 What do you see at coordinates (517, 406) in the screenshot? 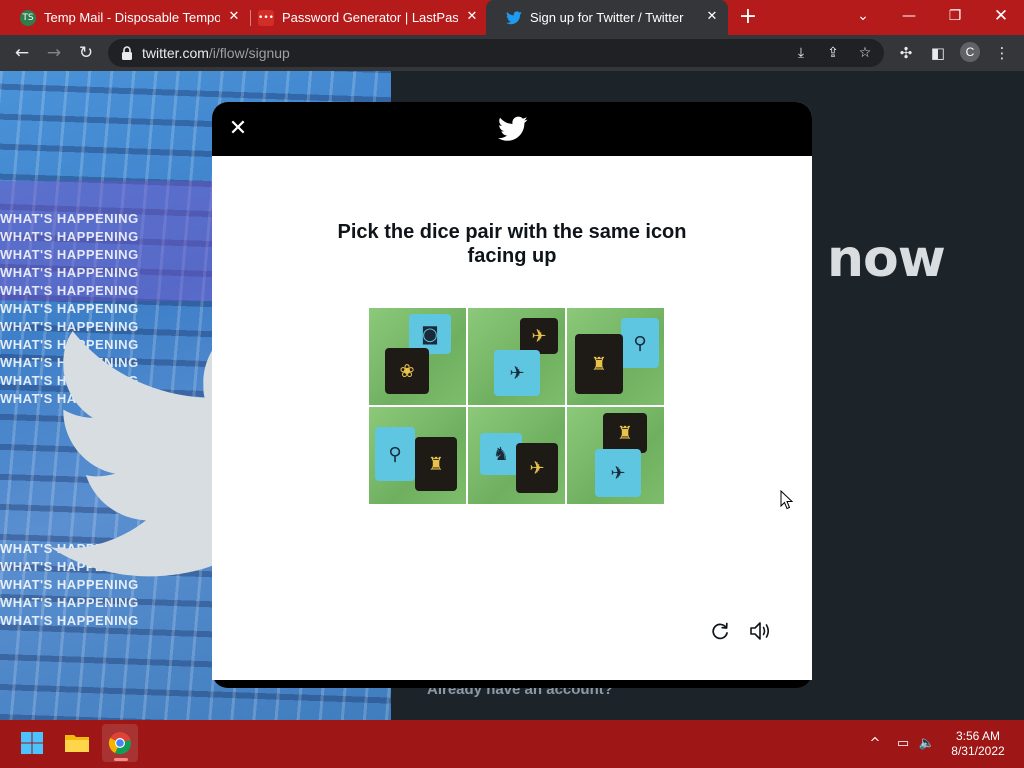
I see `captcha-image-grid: ◙ ❀ ✈ ✈ ⚲ ♜ ⚲ ♜ ♞ ✈ ♜ ✈` at bounding box center [517, 406].